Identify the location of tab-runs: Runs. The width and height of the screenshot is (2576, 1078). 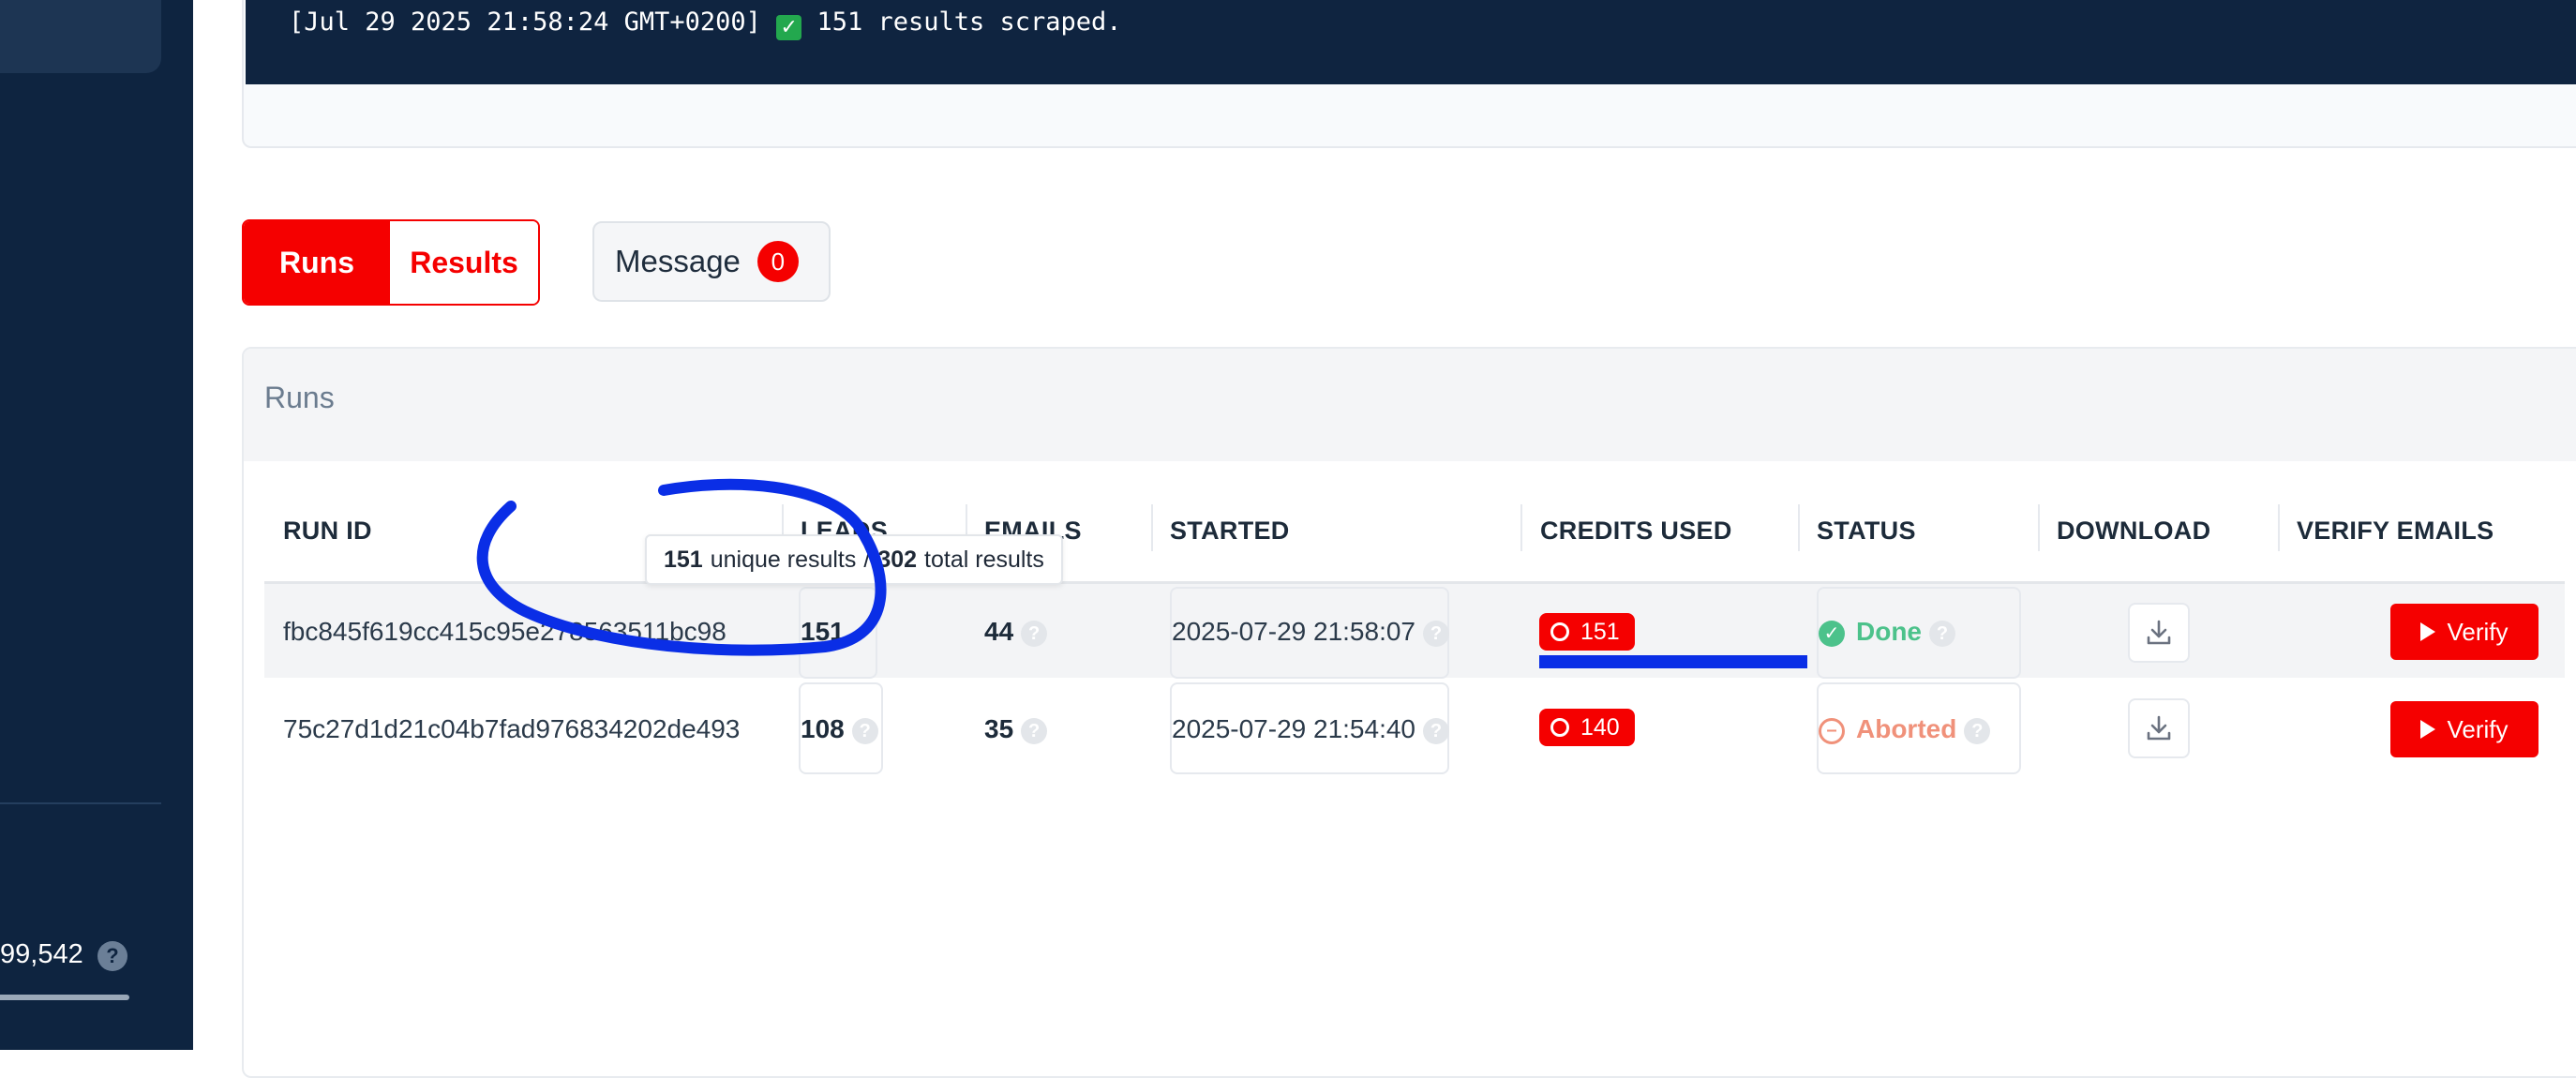
(317, 262).